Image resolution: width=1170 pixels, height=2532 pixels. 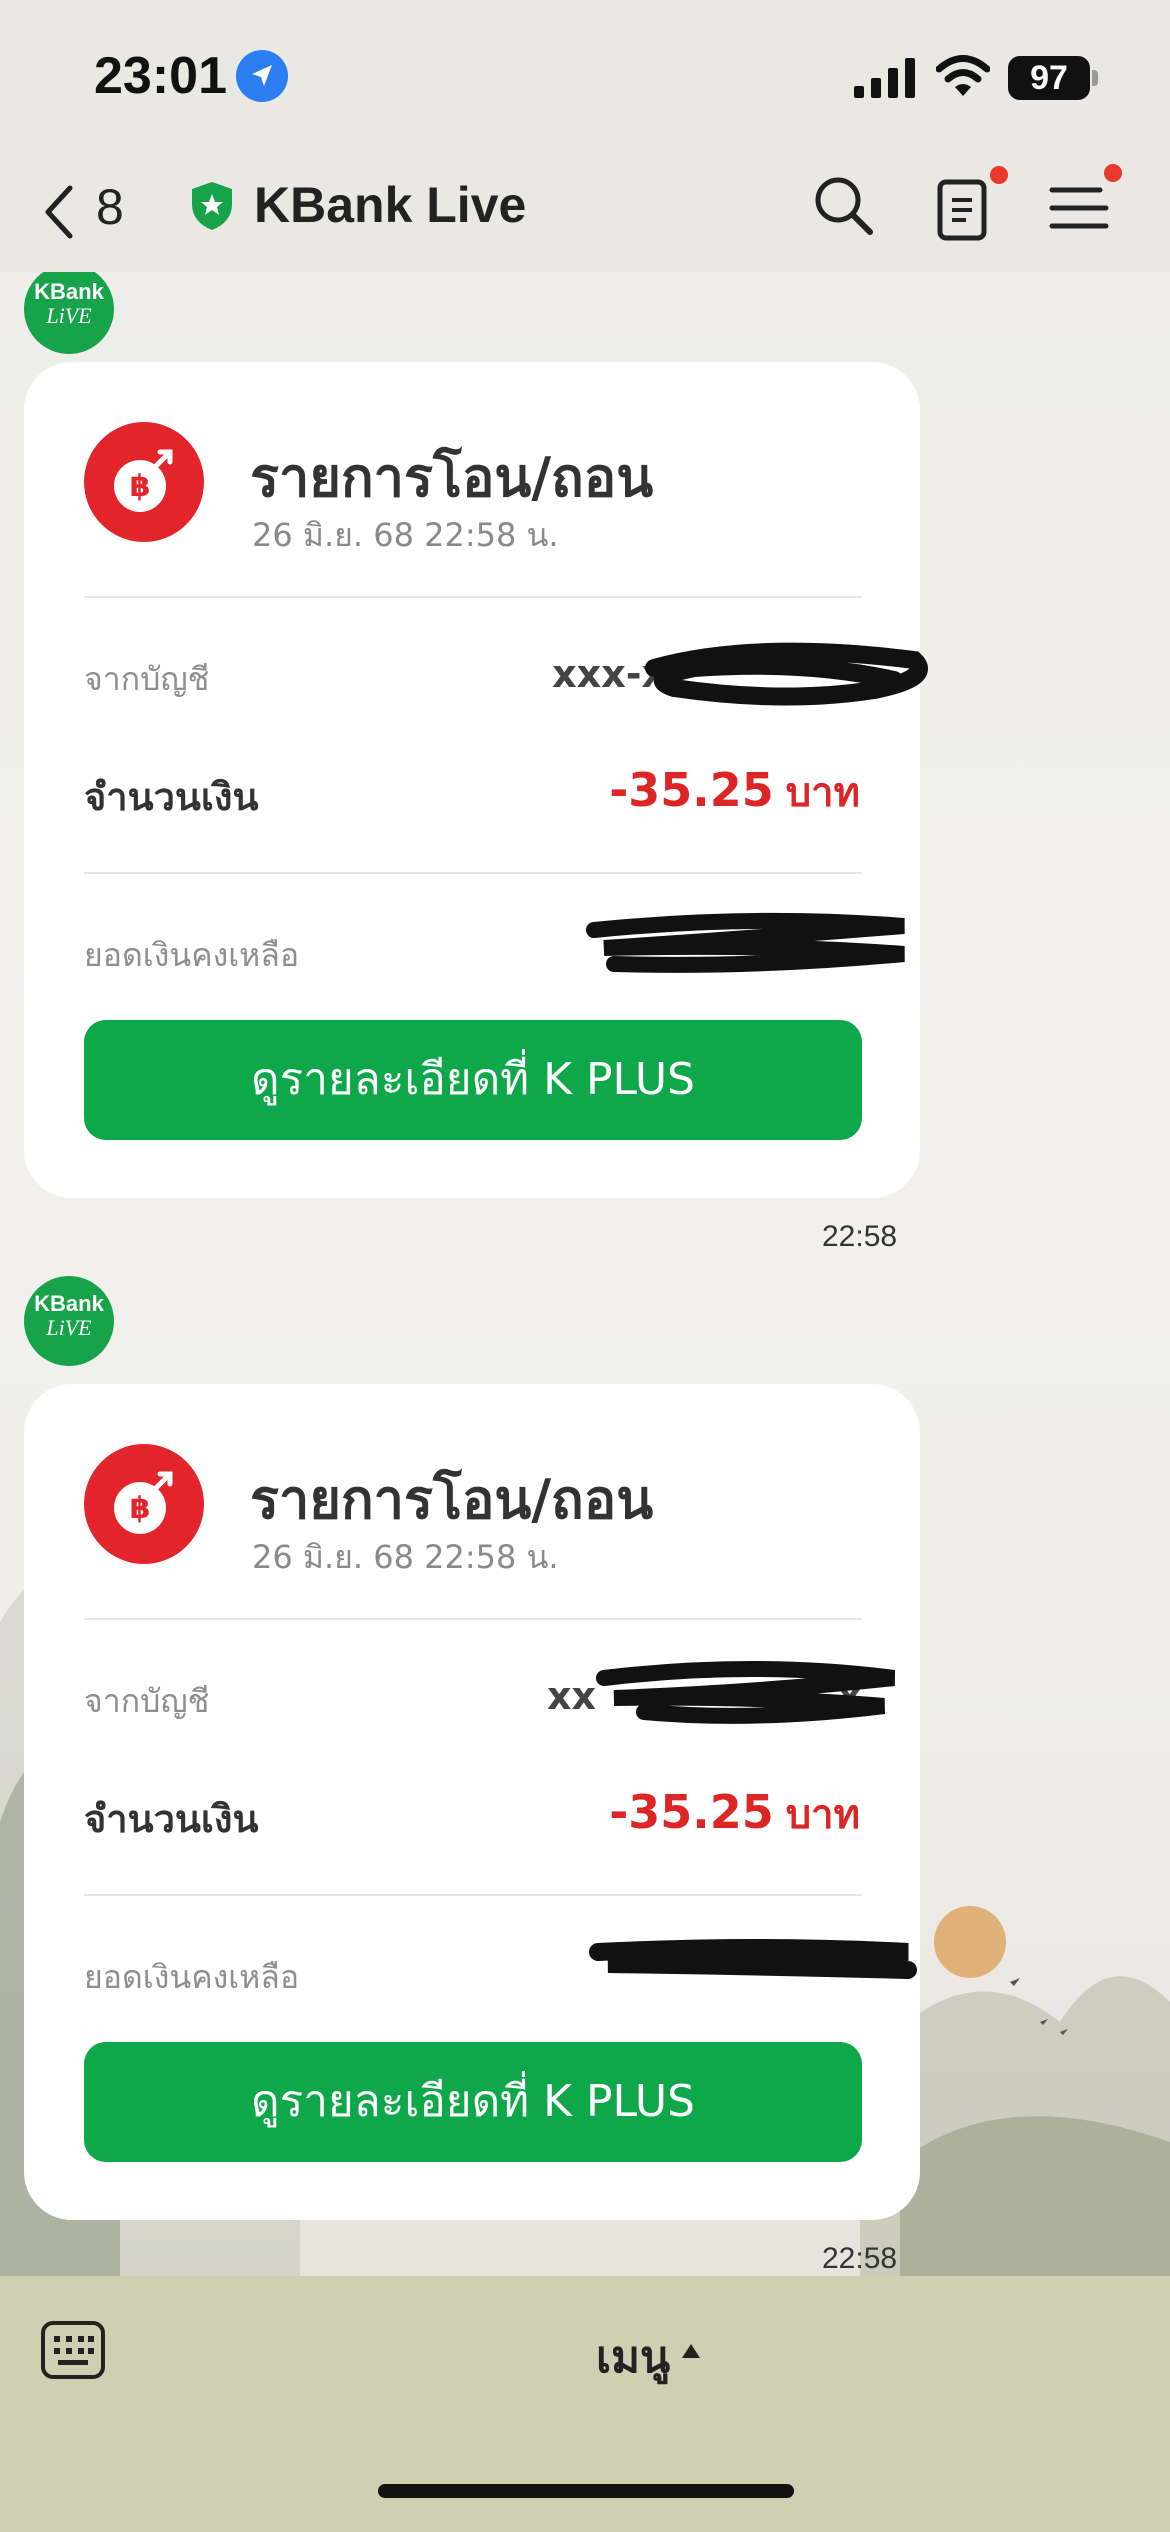 I want to click on hamburger-menu-icon, so click(x=1080, y=208).